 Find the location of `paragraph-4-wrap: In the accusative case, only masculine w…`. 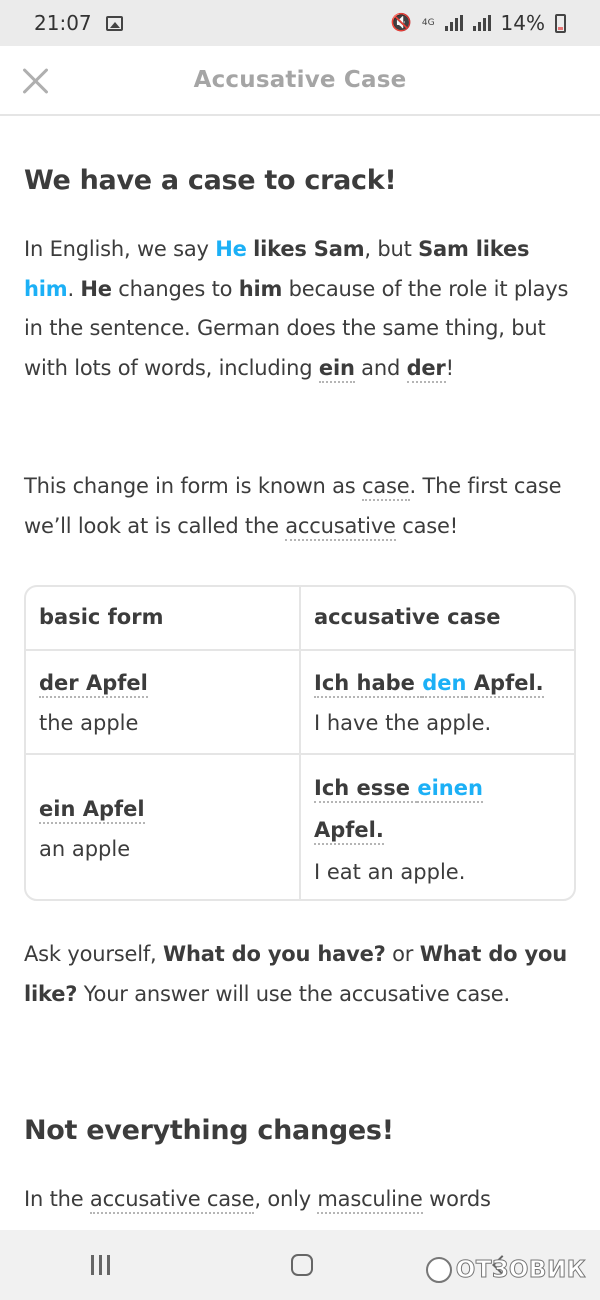

paragraph-4-wrap: In the accusative case, only masculine w… is located at coordinates (302, 1205).